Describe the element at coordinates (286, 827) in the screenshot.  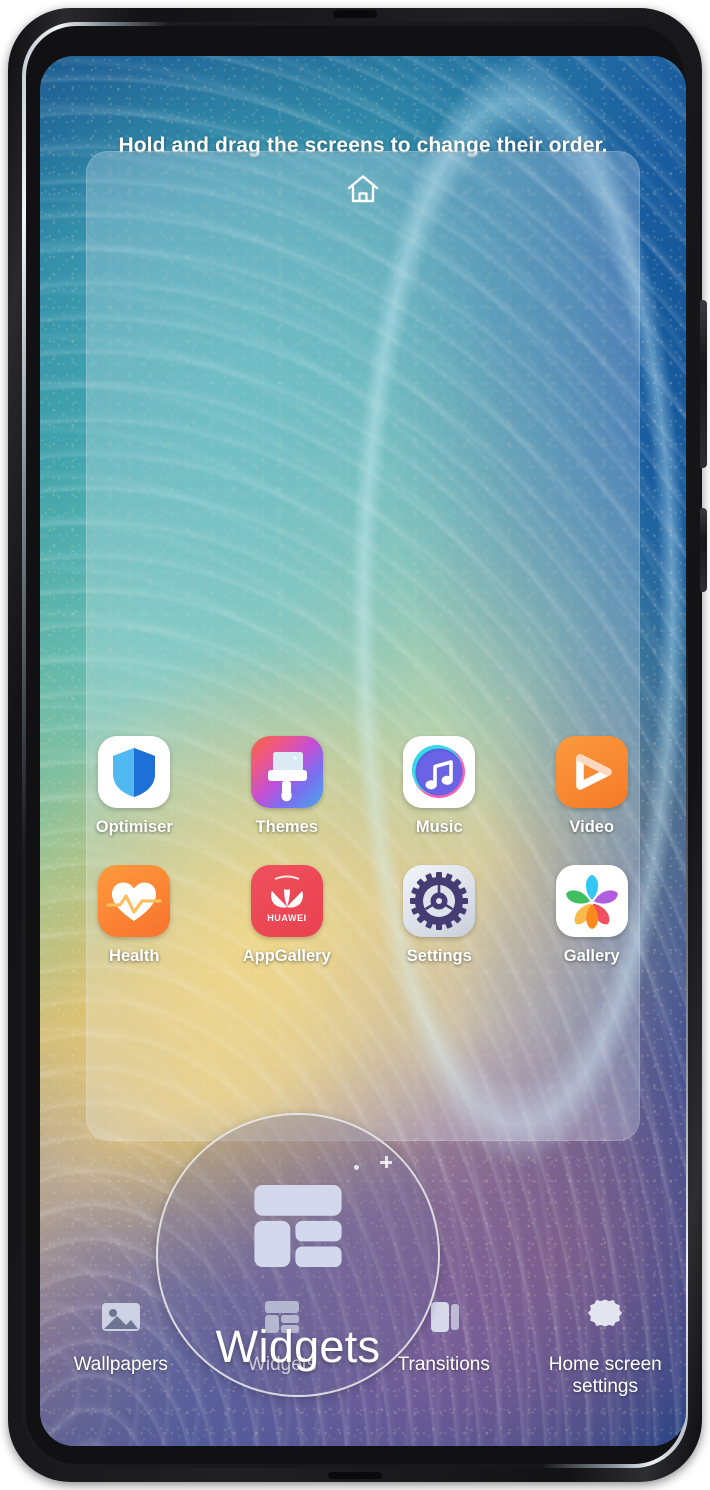
I see `app-label: Themes` at that location.